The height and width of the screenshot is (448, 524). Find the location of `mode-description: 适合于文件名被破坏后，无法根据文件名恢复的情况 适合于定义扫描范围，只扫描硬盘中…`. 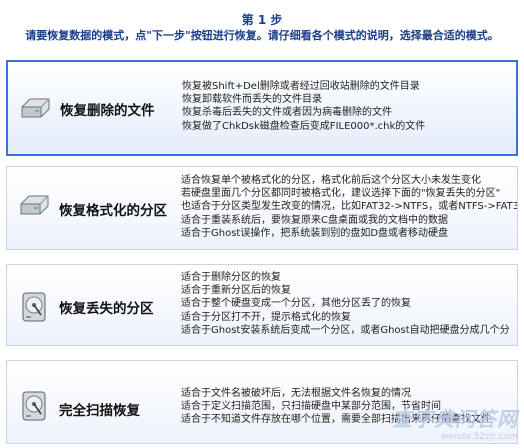

mode-description: 适合于文件名被破坏后，无法根据文件名恢复的情况 适合于定义扫描范围，只扫描硬盘中… is located at coordinates (349, 407).